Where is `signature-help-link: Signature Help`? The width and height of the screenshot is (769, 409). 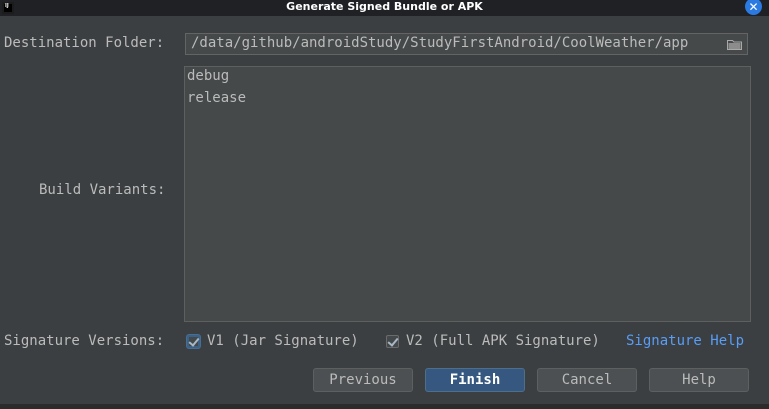
signature-help-link: Signature Help is located at coordinates (685, 341).